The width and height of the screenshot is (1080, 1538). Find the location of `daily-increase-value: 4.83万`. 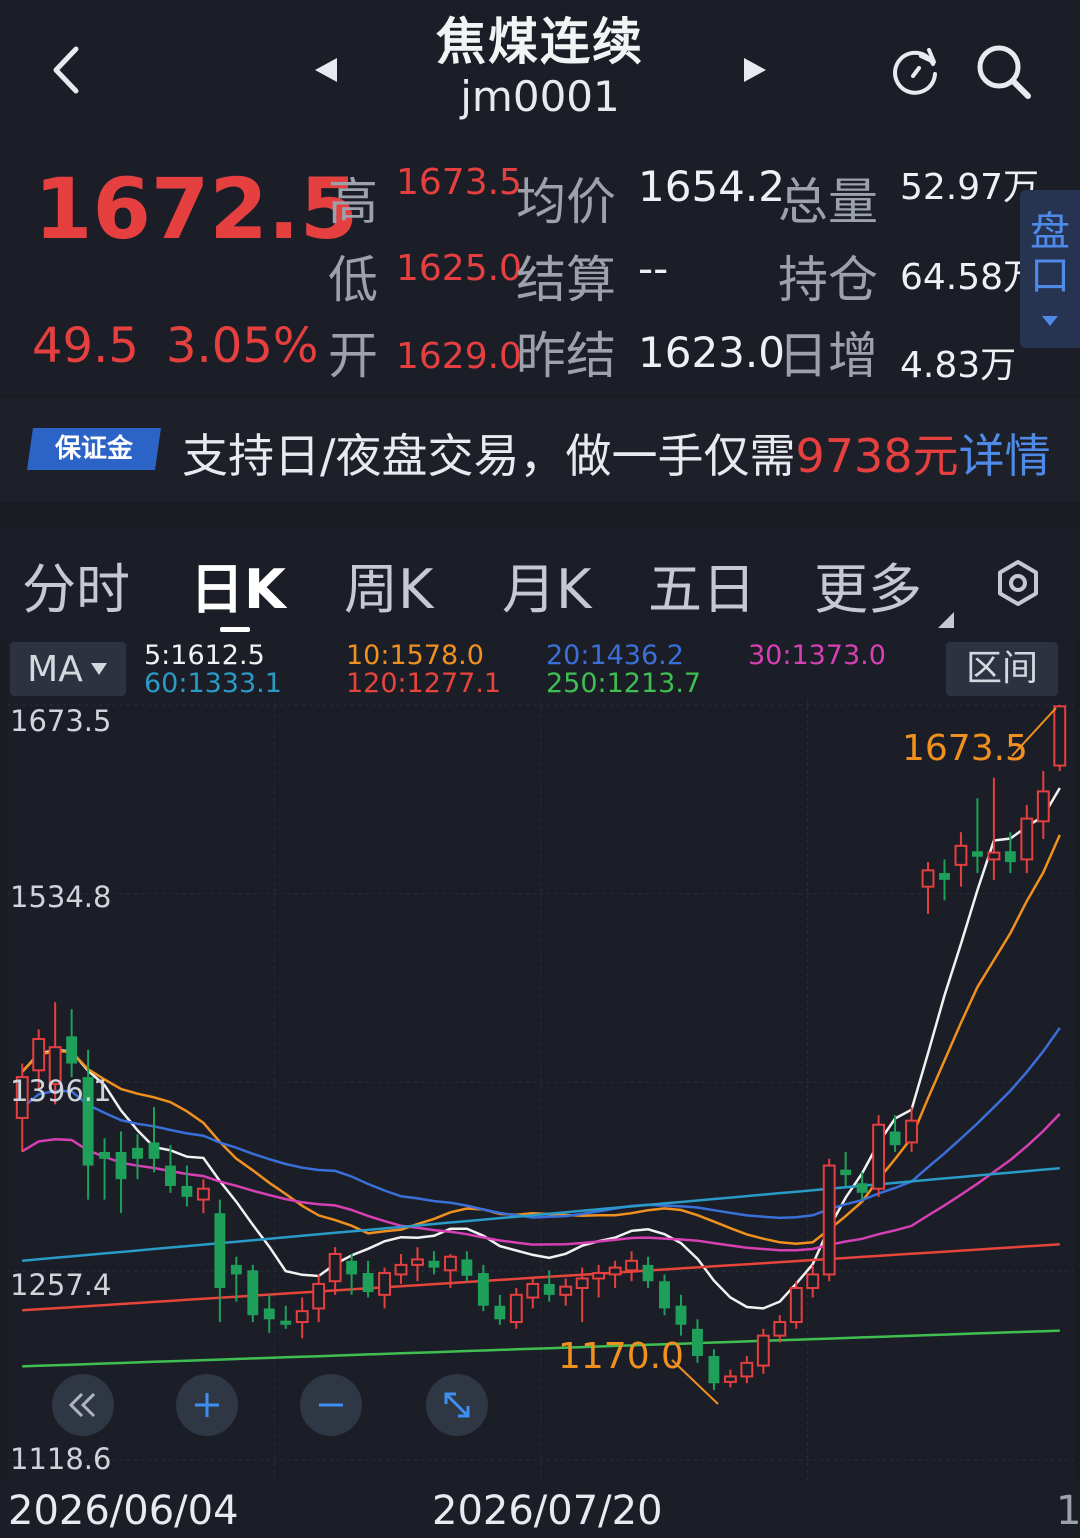

daily-increase-value: 4.83万 is located at coordinates (958, 365).